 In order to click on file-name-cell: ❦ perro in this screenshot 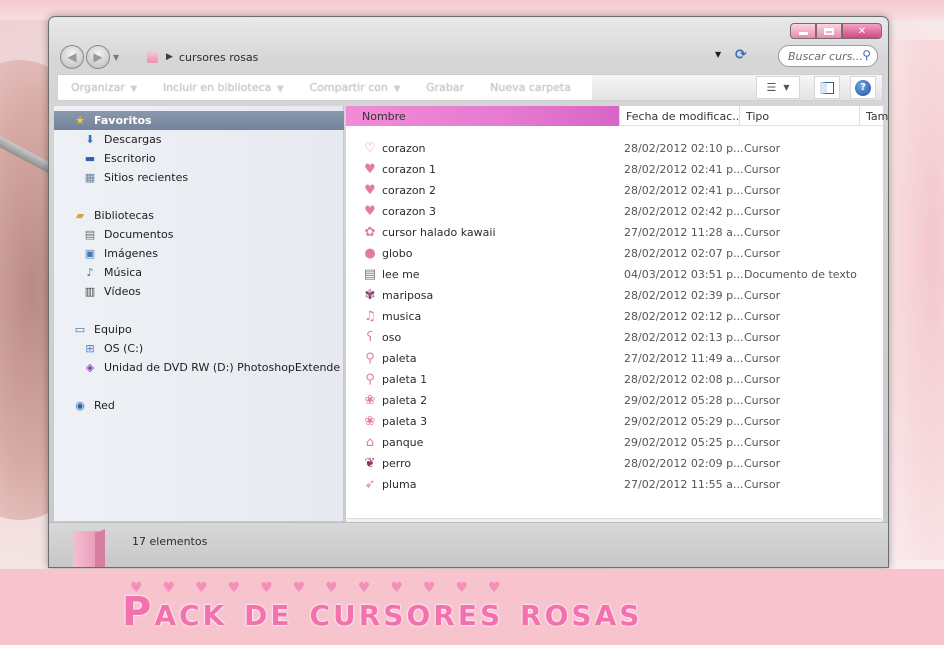, I will do `click(387, 463)`.